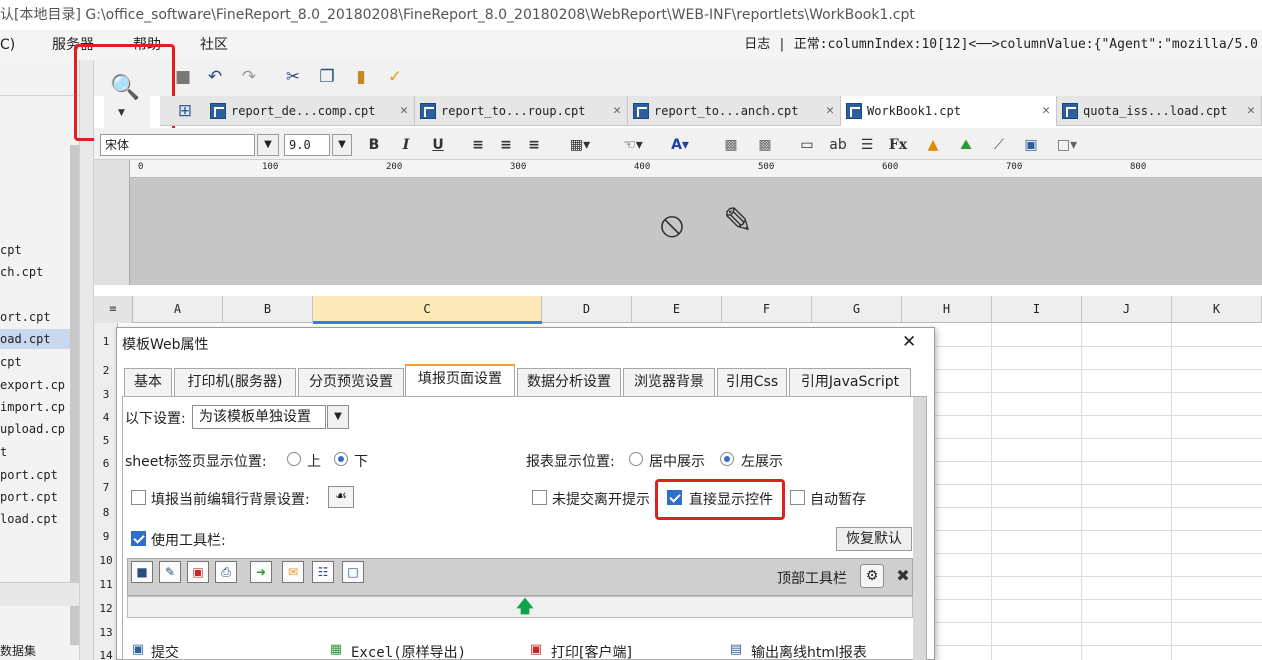 The width and height of the screenshot is (1262, 660). Describe the element at coordinates (438, 145) in the screenshot. I see `underline-icon: U` at that location.